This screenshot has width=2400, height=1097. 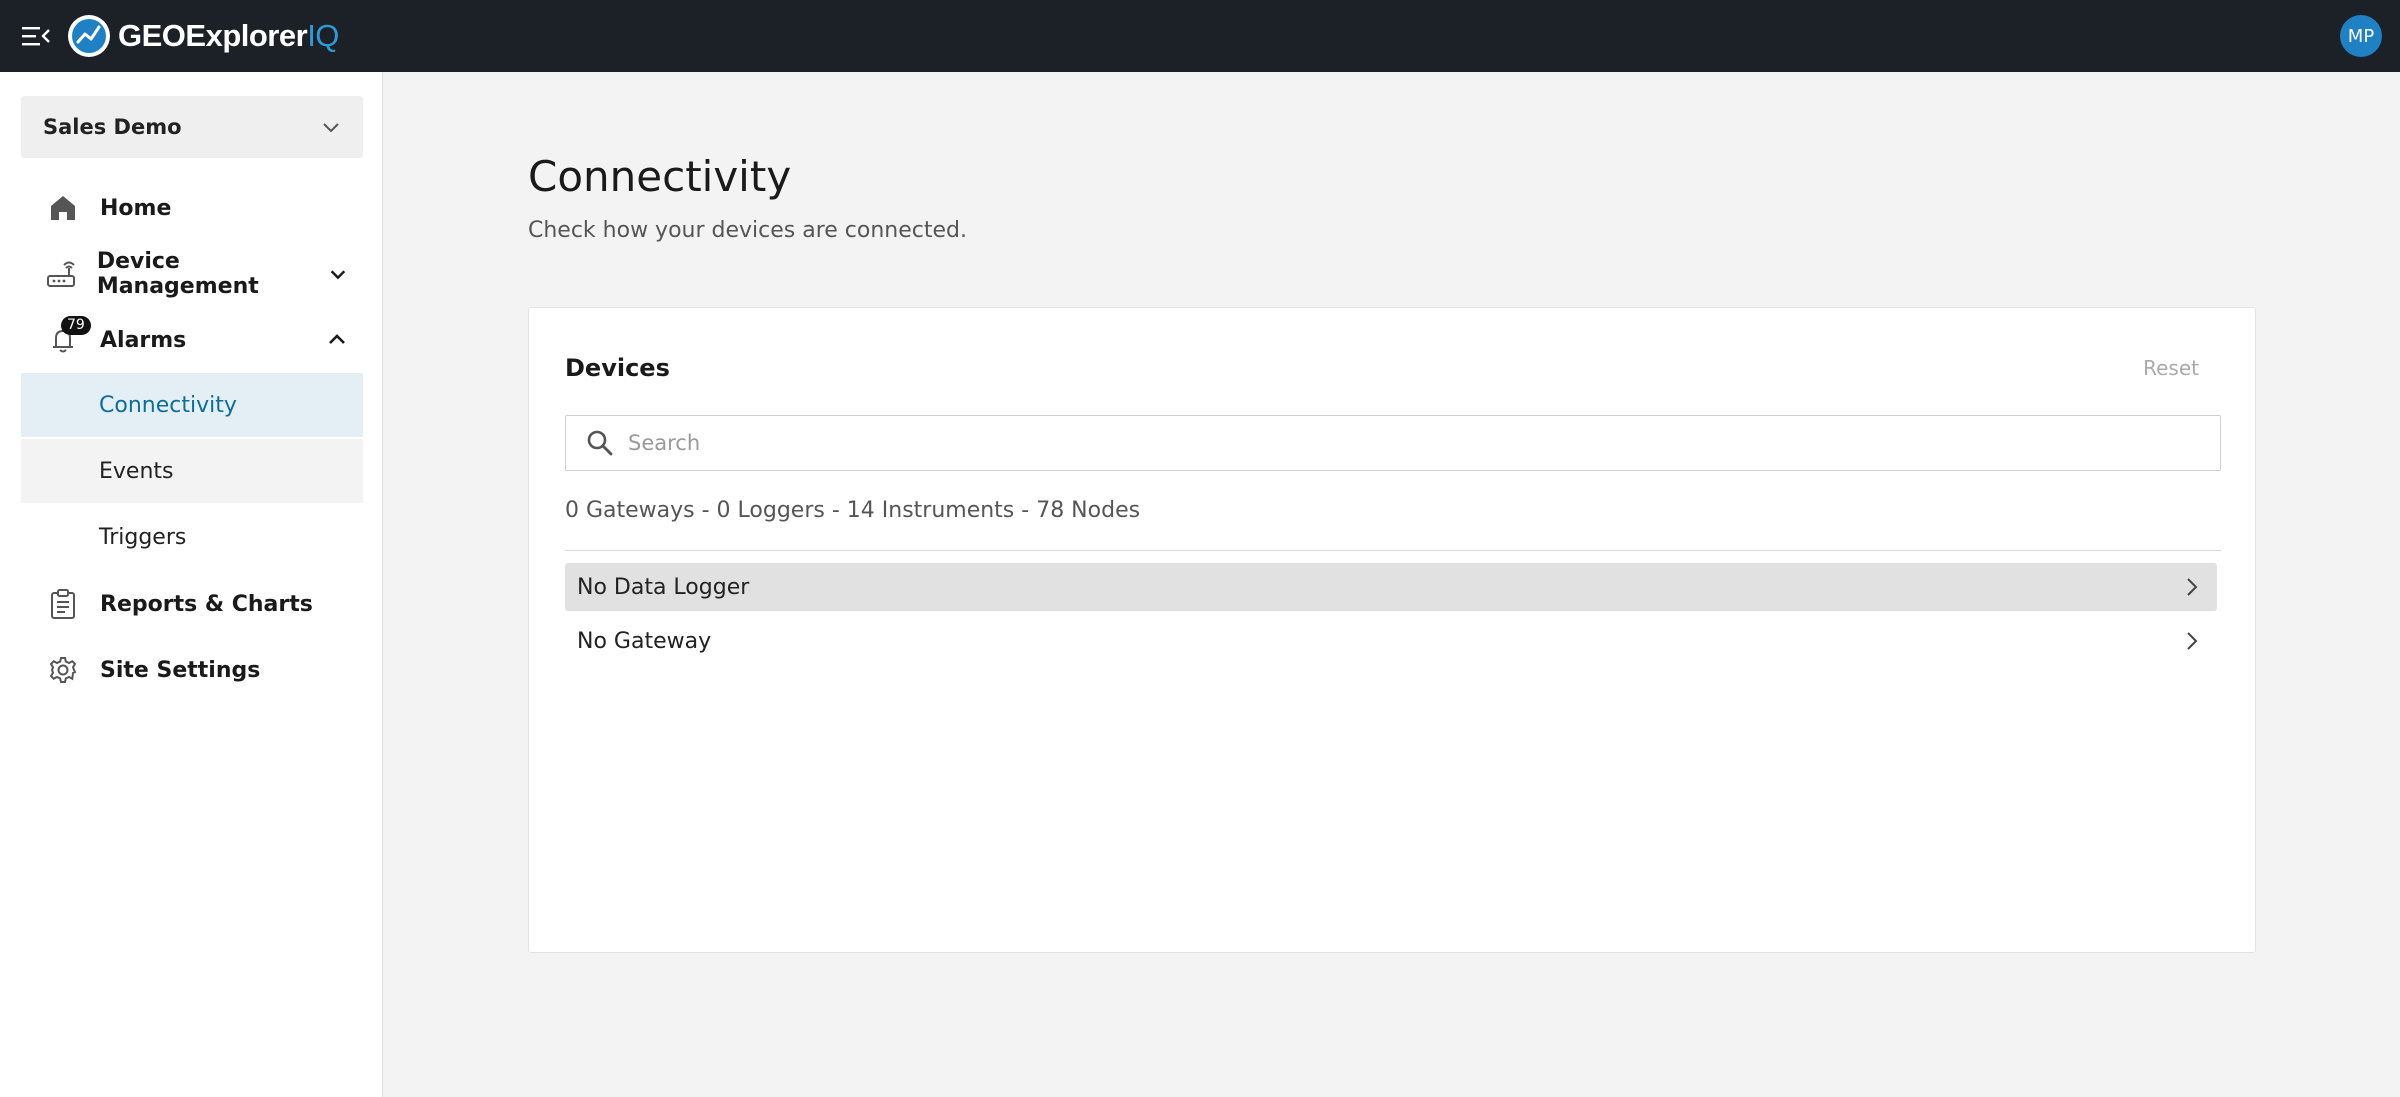 What do you see at coordinates (2361, 36) in the screenshot?
I see `user-avatar: MP` at bounding box center [2361, 36].